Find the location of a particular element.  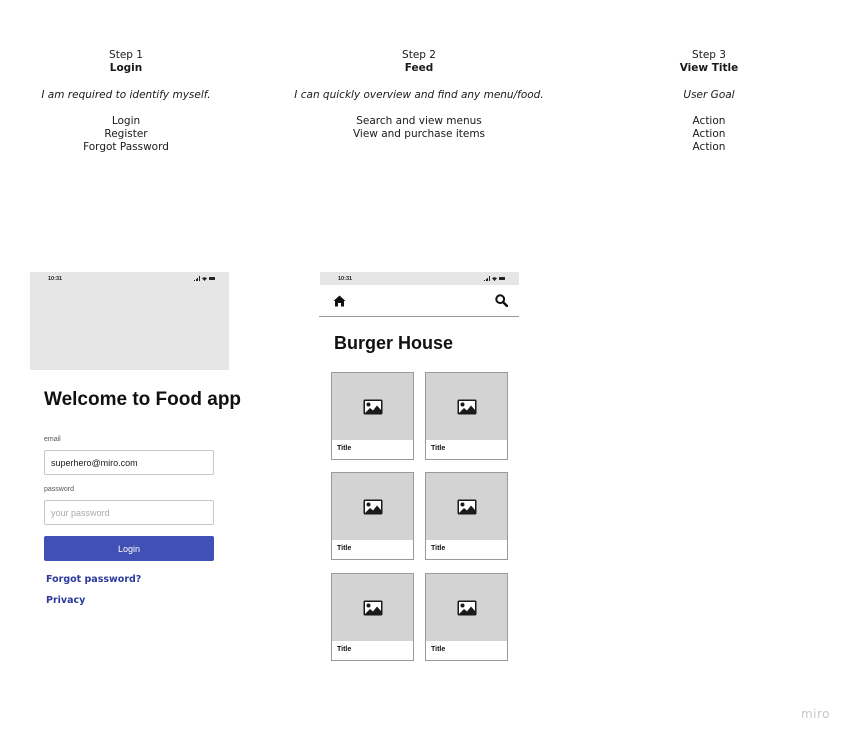

login-button: Login is located at coordinates (129, 548).